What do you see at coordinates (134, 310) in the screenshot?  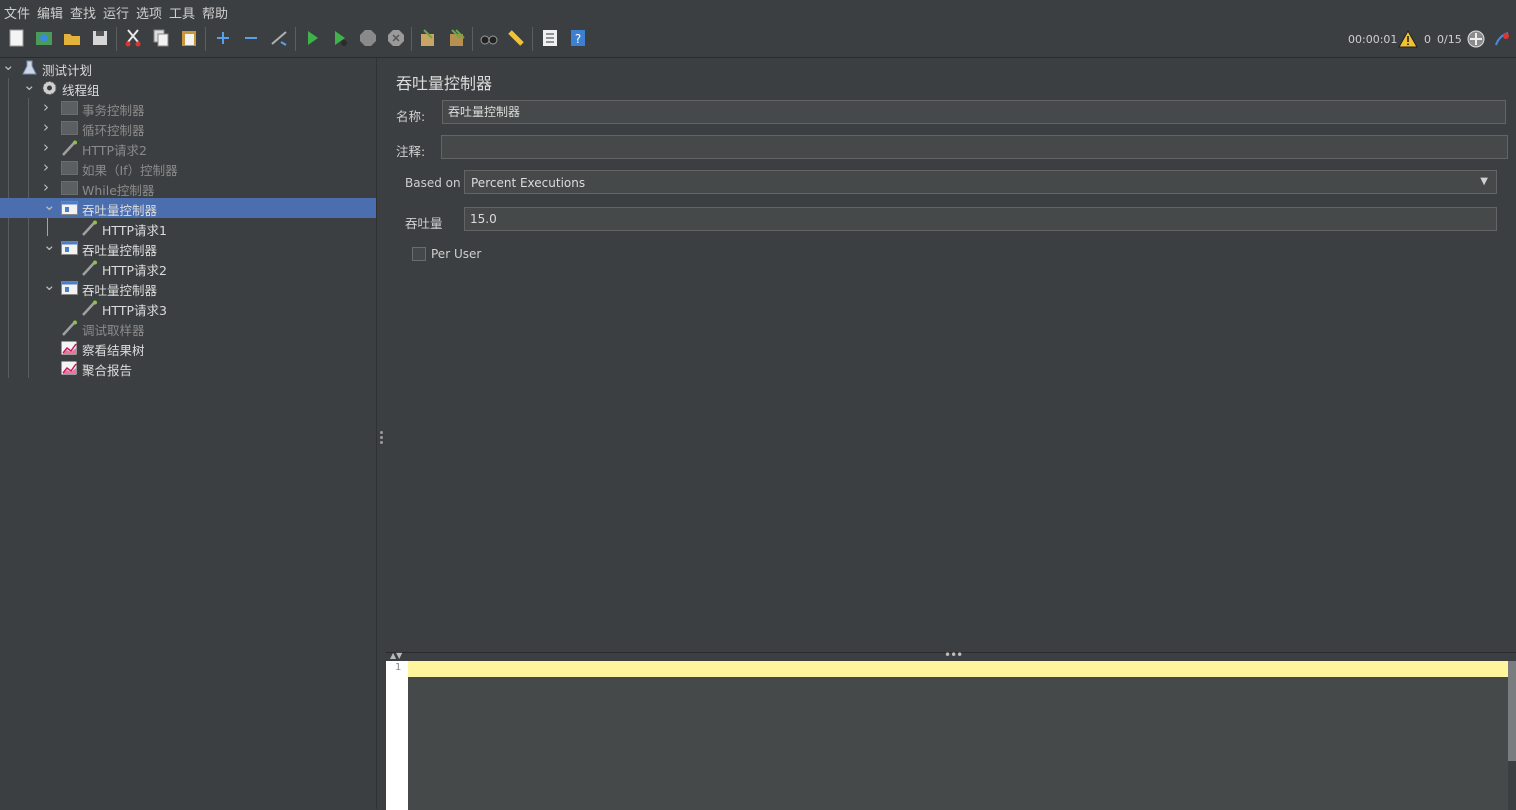 I see `tree-item-label: HTTP请求3` at bounding box center [134, 310].